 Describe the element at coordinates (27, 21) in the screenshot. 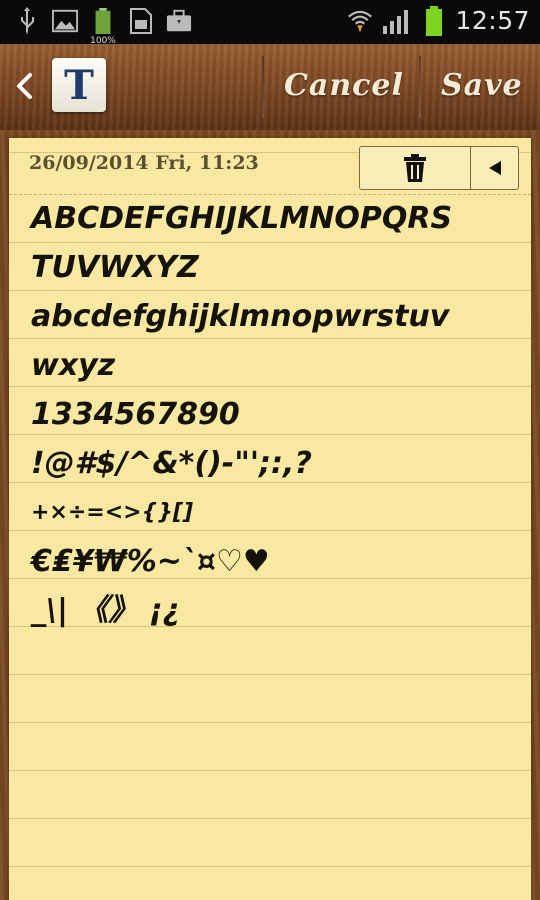

I see `usb-icon` at that location.